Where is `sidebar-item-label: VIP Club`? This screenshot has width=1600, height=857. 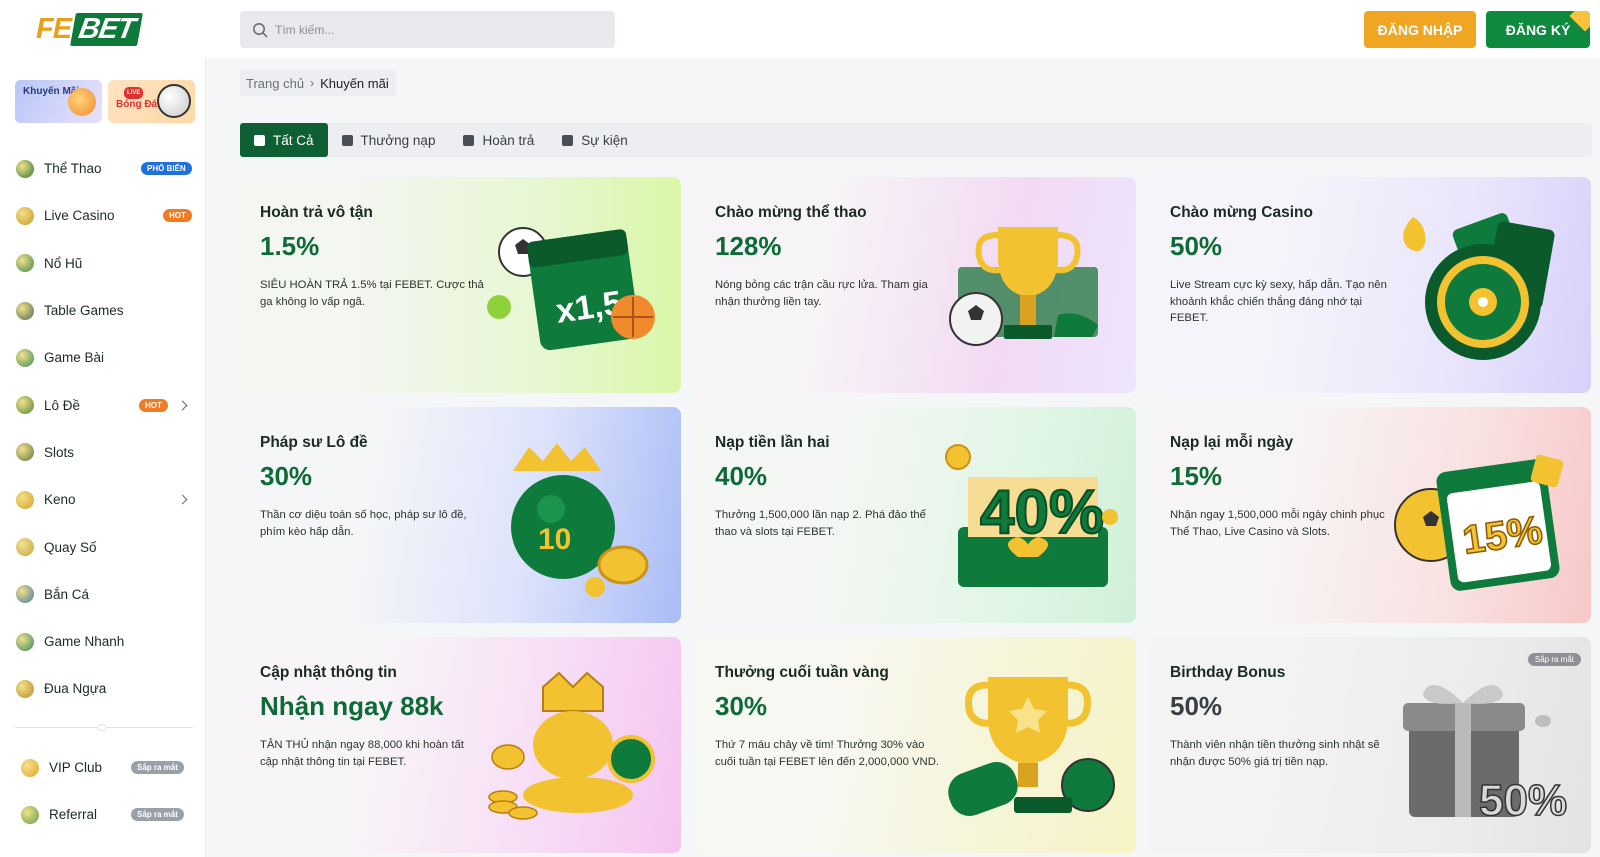
sidebar-item-label: VIP Club is located at coordinates (76, 768).